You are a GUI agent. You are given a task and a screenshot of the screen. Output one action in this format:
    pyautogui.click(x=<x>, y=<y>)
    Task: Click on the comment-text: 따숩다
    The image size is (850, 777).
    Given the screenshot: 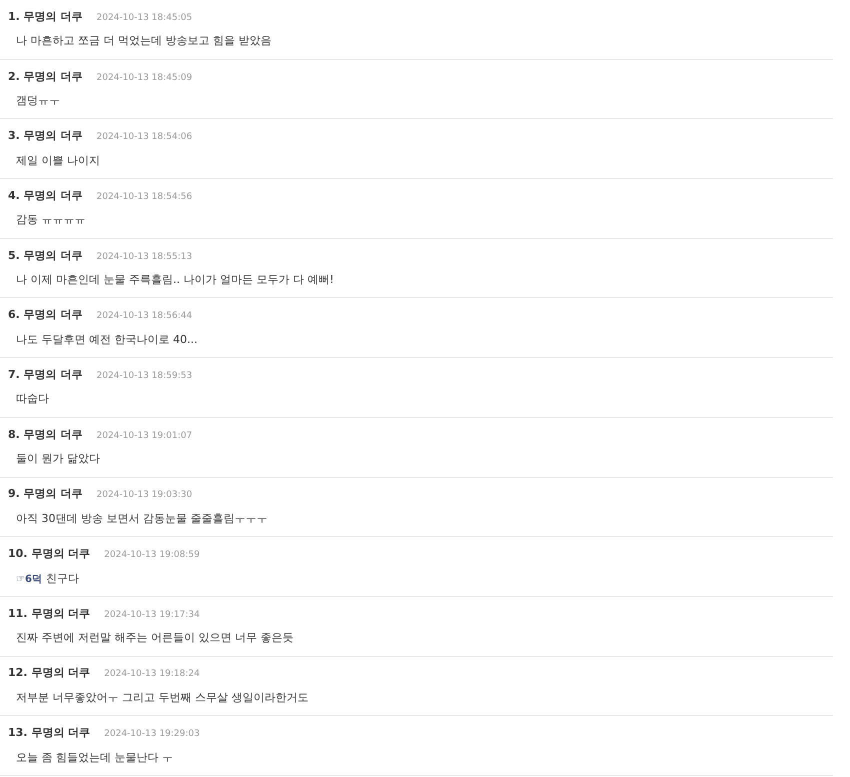 What is the action you would take?
    pyautogui.click(x=32, y=399)
    